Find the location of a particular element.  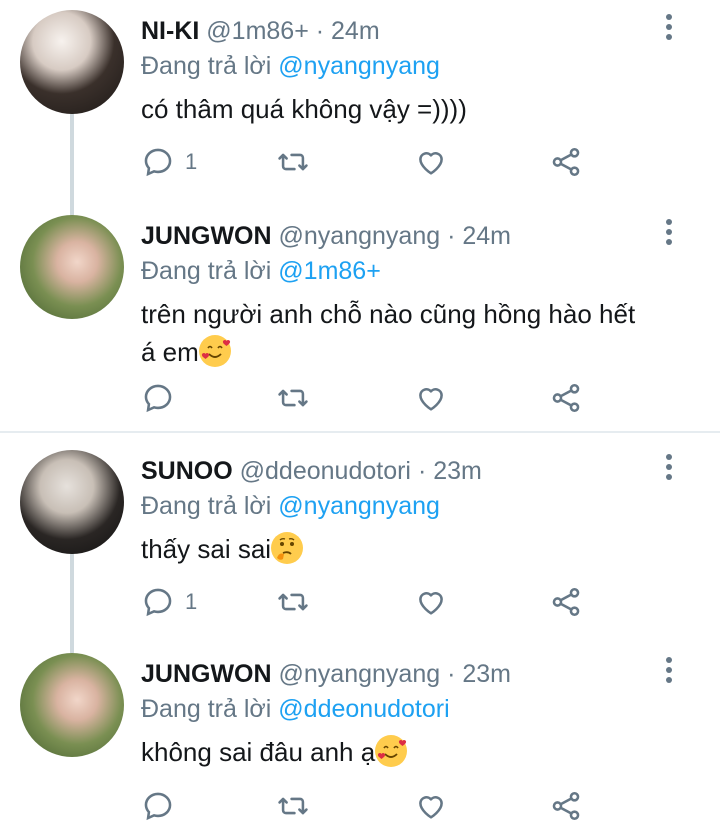

replying-to: Đang trả lời @1m86+ is located at coordinates (261, 271).